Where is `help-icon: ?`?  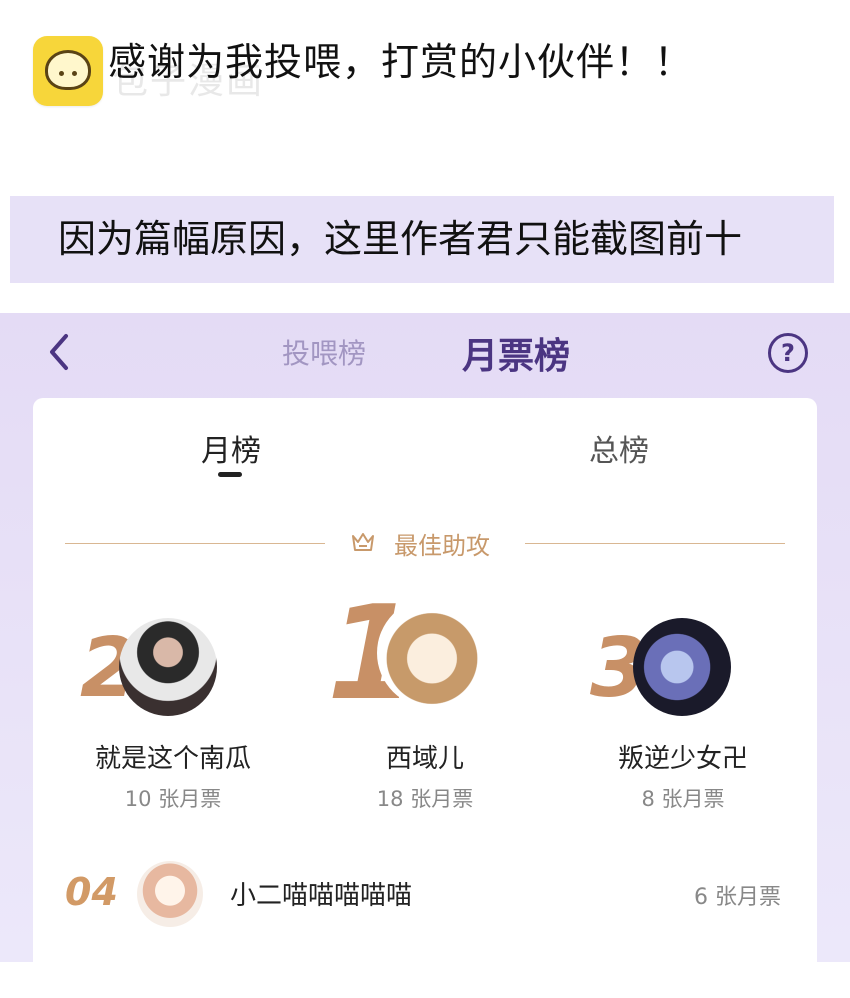 help-icon: ? is located at coordinates (788, 353).